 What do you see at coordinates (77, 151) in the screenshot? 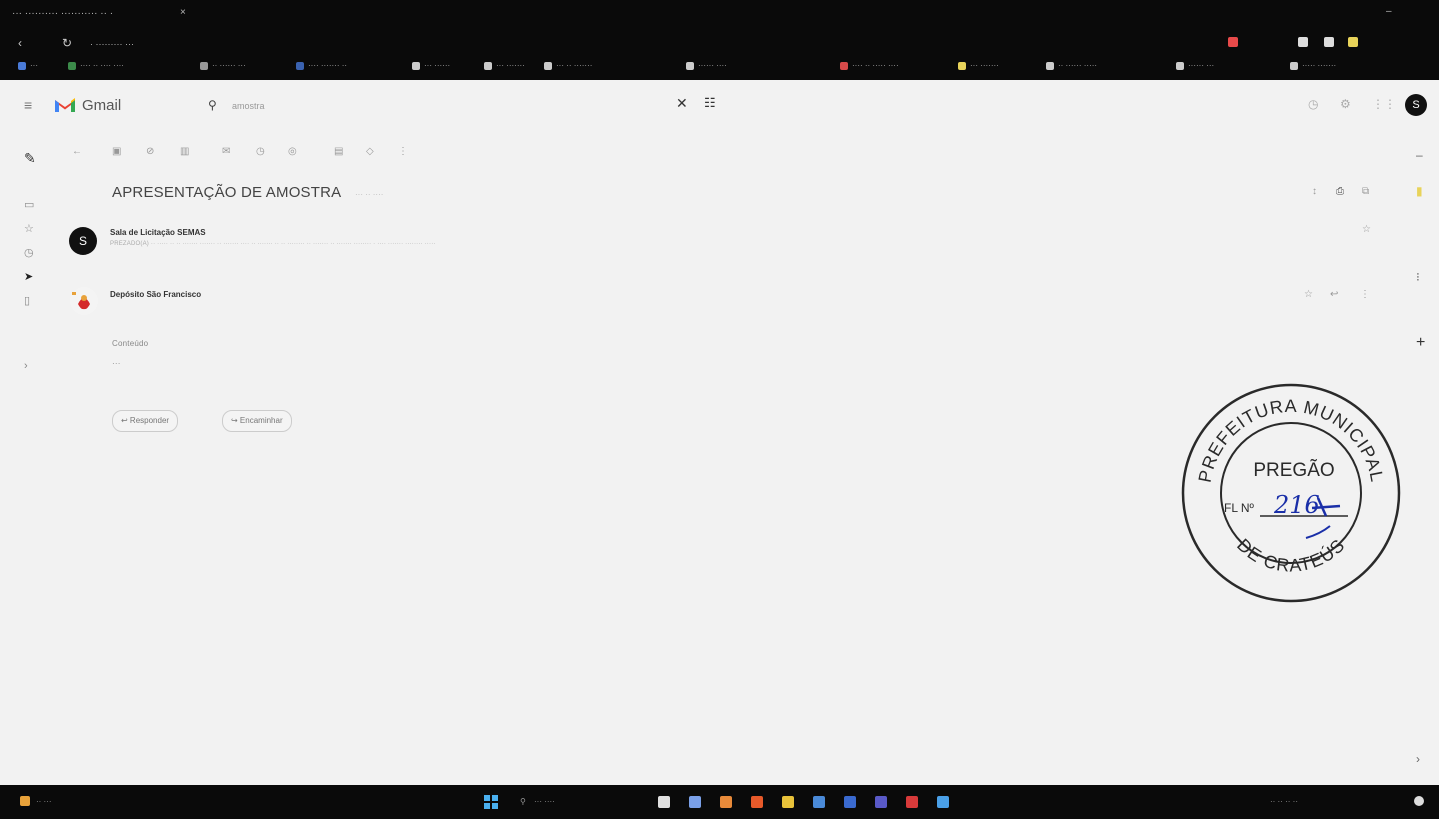
I see `back-arrow-icon: ←` at bounding box center [77, 151].